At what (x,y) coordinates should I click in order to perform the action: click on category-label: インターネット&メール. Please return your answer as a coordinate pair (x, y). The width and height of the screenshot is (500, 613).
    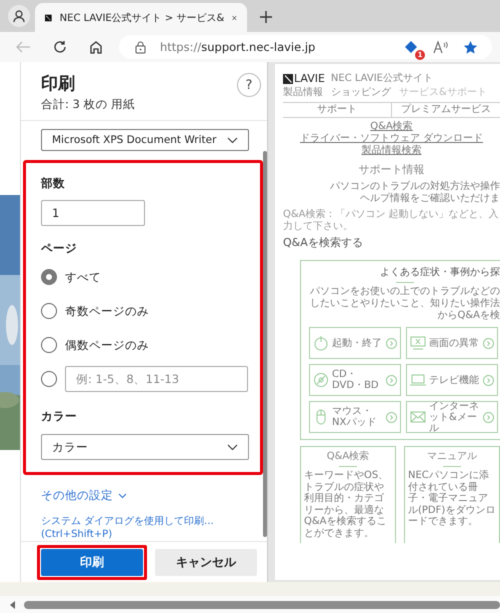
    Looking at the image, I should click on (454, 417).